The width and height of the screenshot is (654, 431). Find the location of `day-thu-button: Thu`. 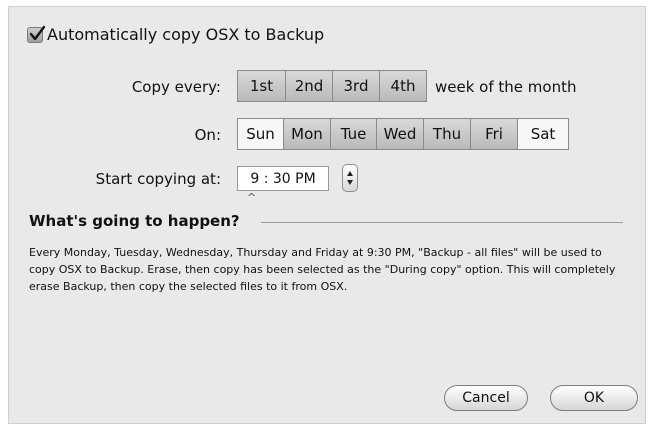

day-thu-button: Thu is located at coordinates (447, 134).